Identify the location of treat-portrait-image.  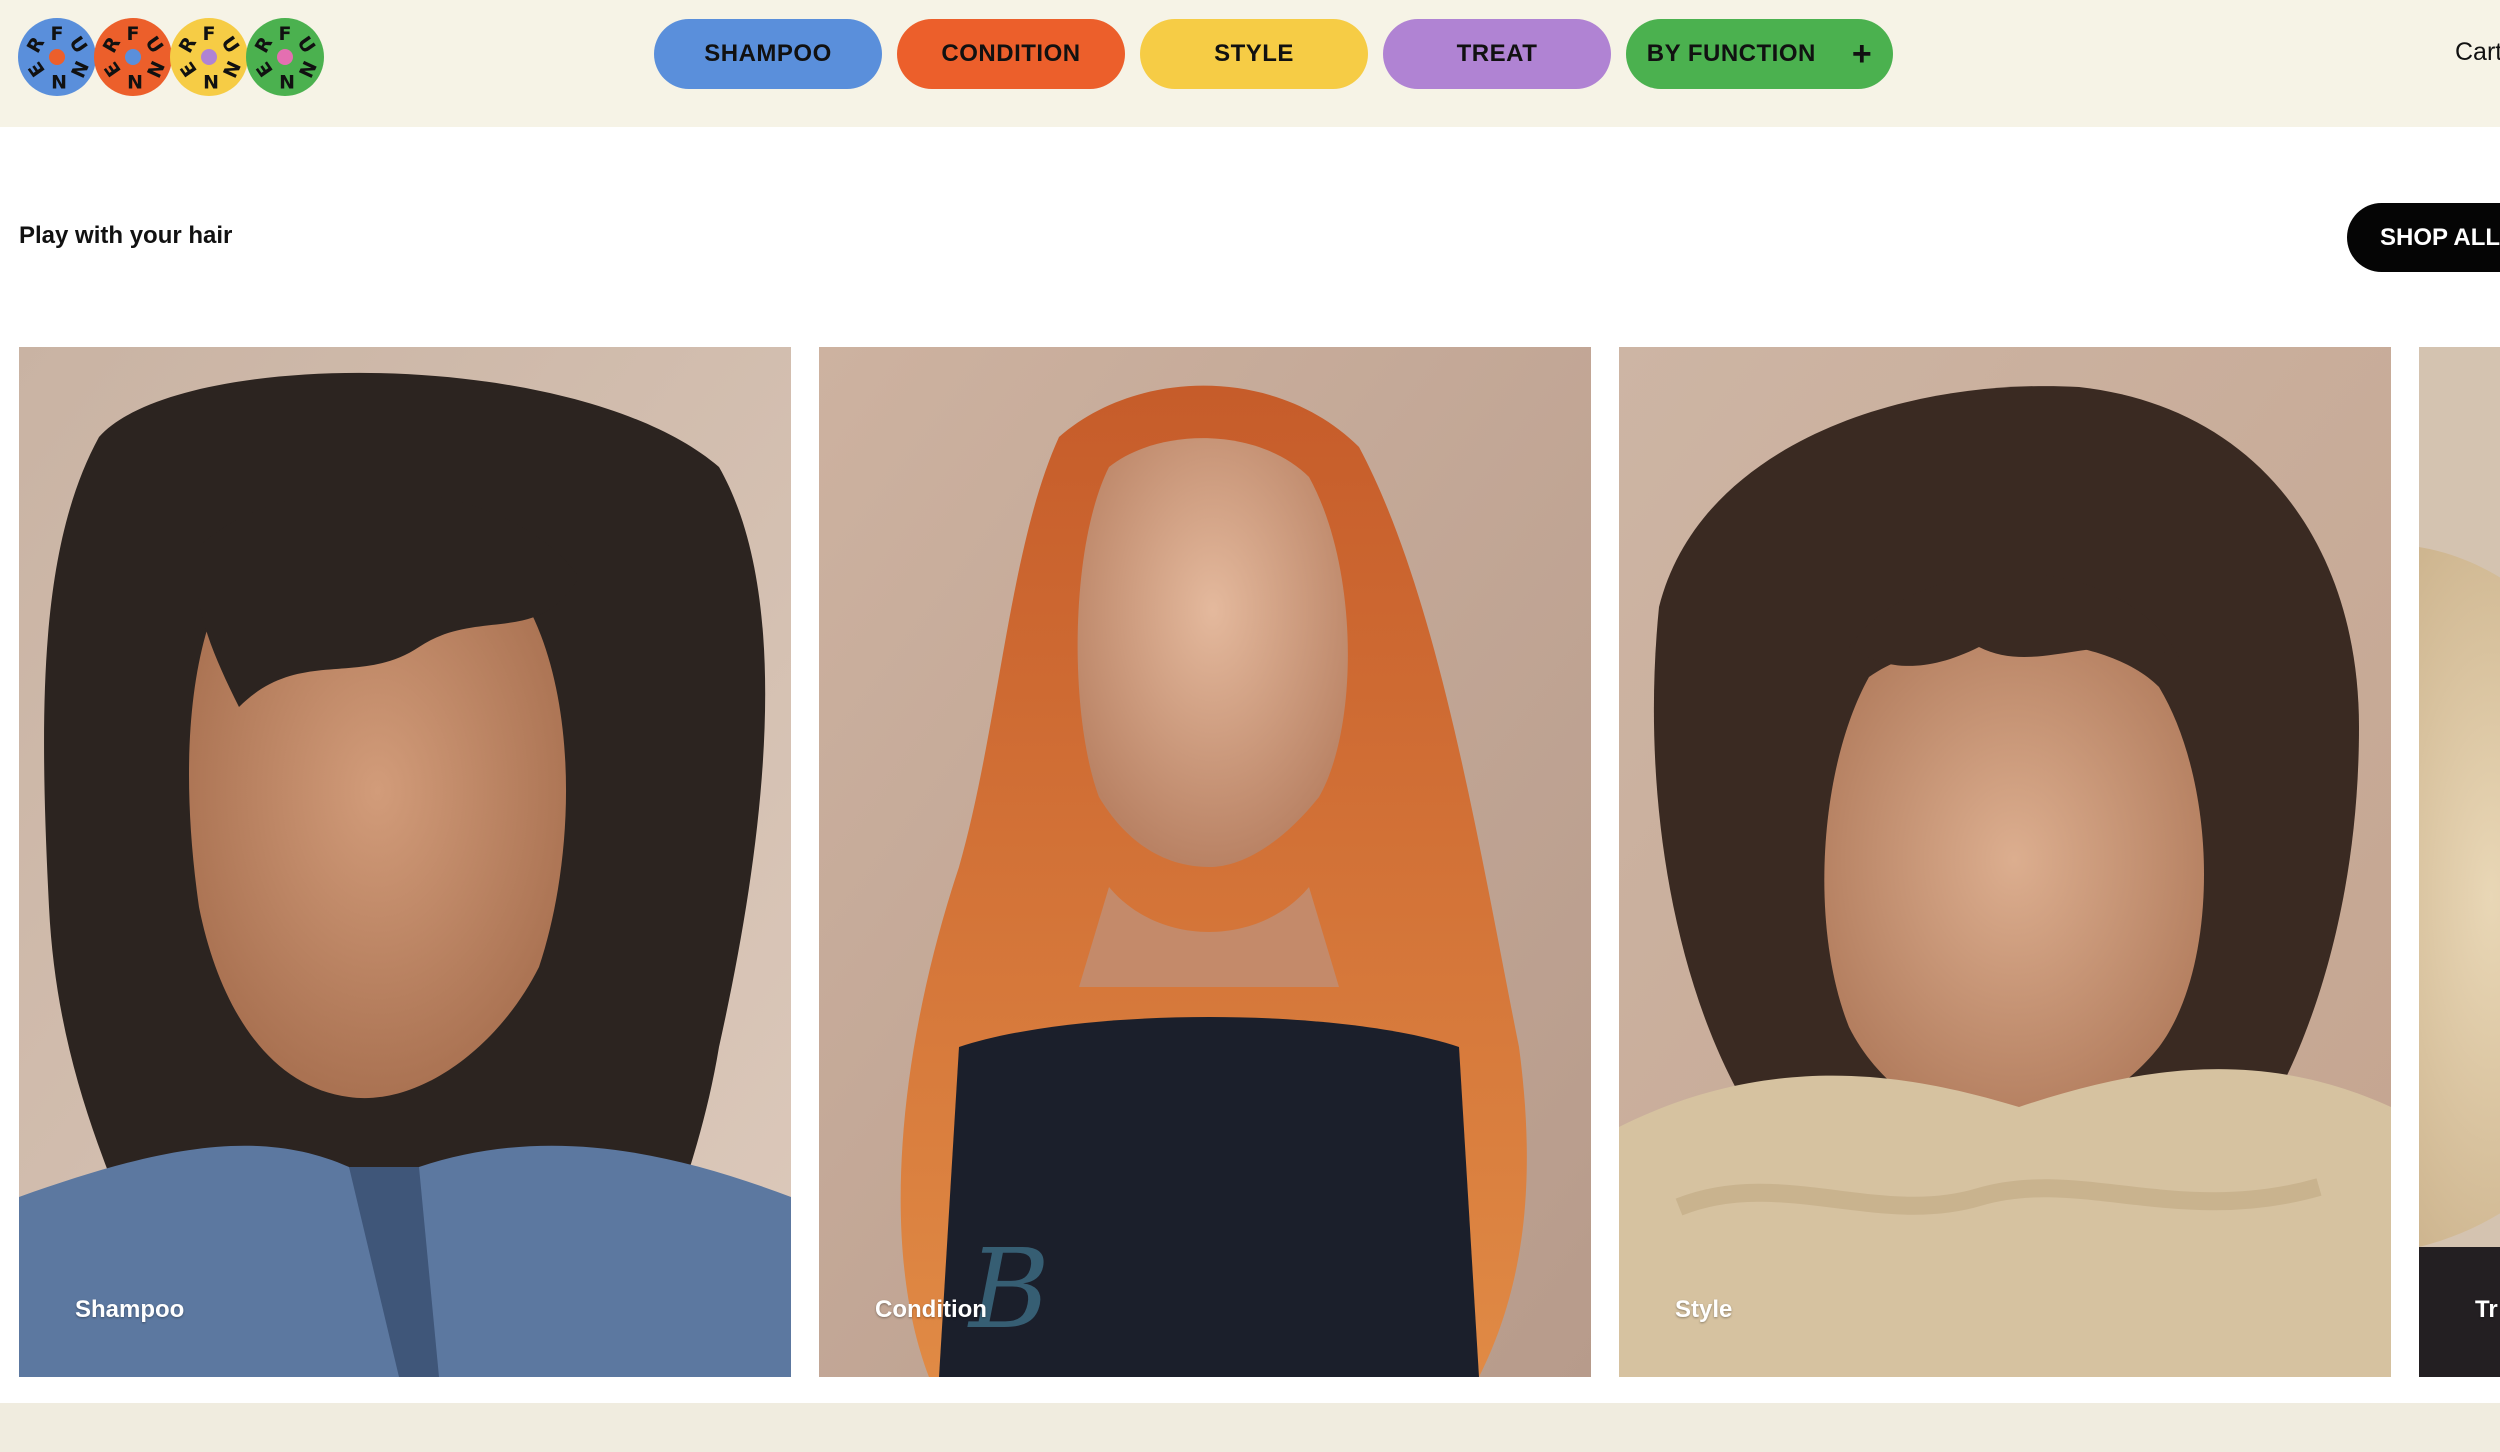
(2459, 862).